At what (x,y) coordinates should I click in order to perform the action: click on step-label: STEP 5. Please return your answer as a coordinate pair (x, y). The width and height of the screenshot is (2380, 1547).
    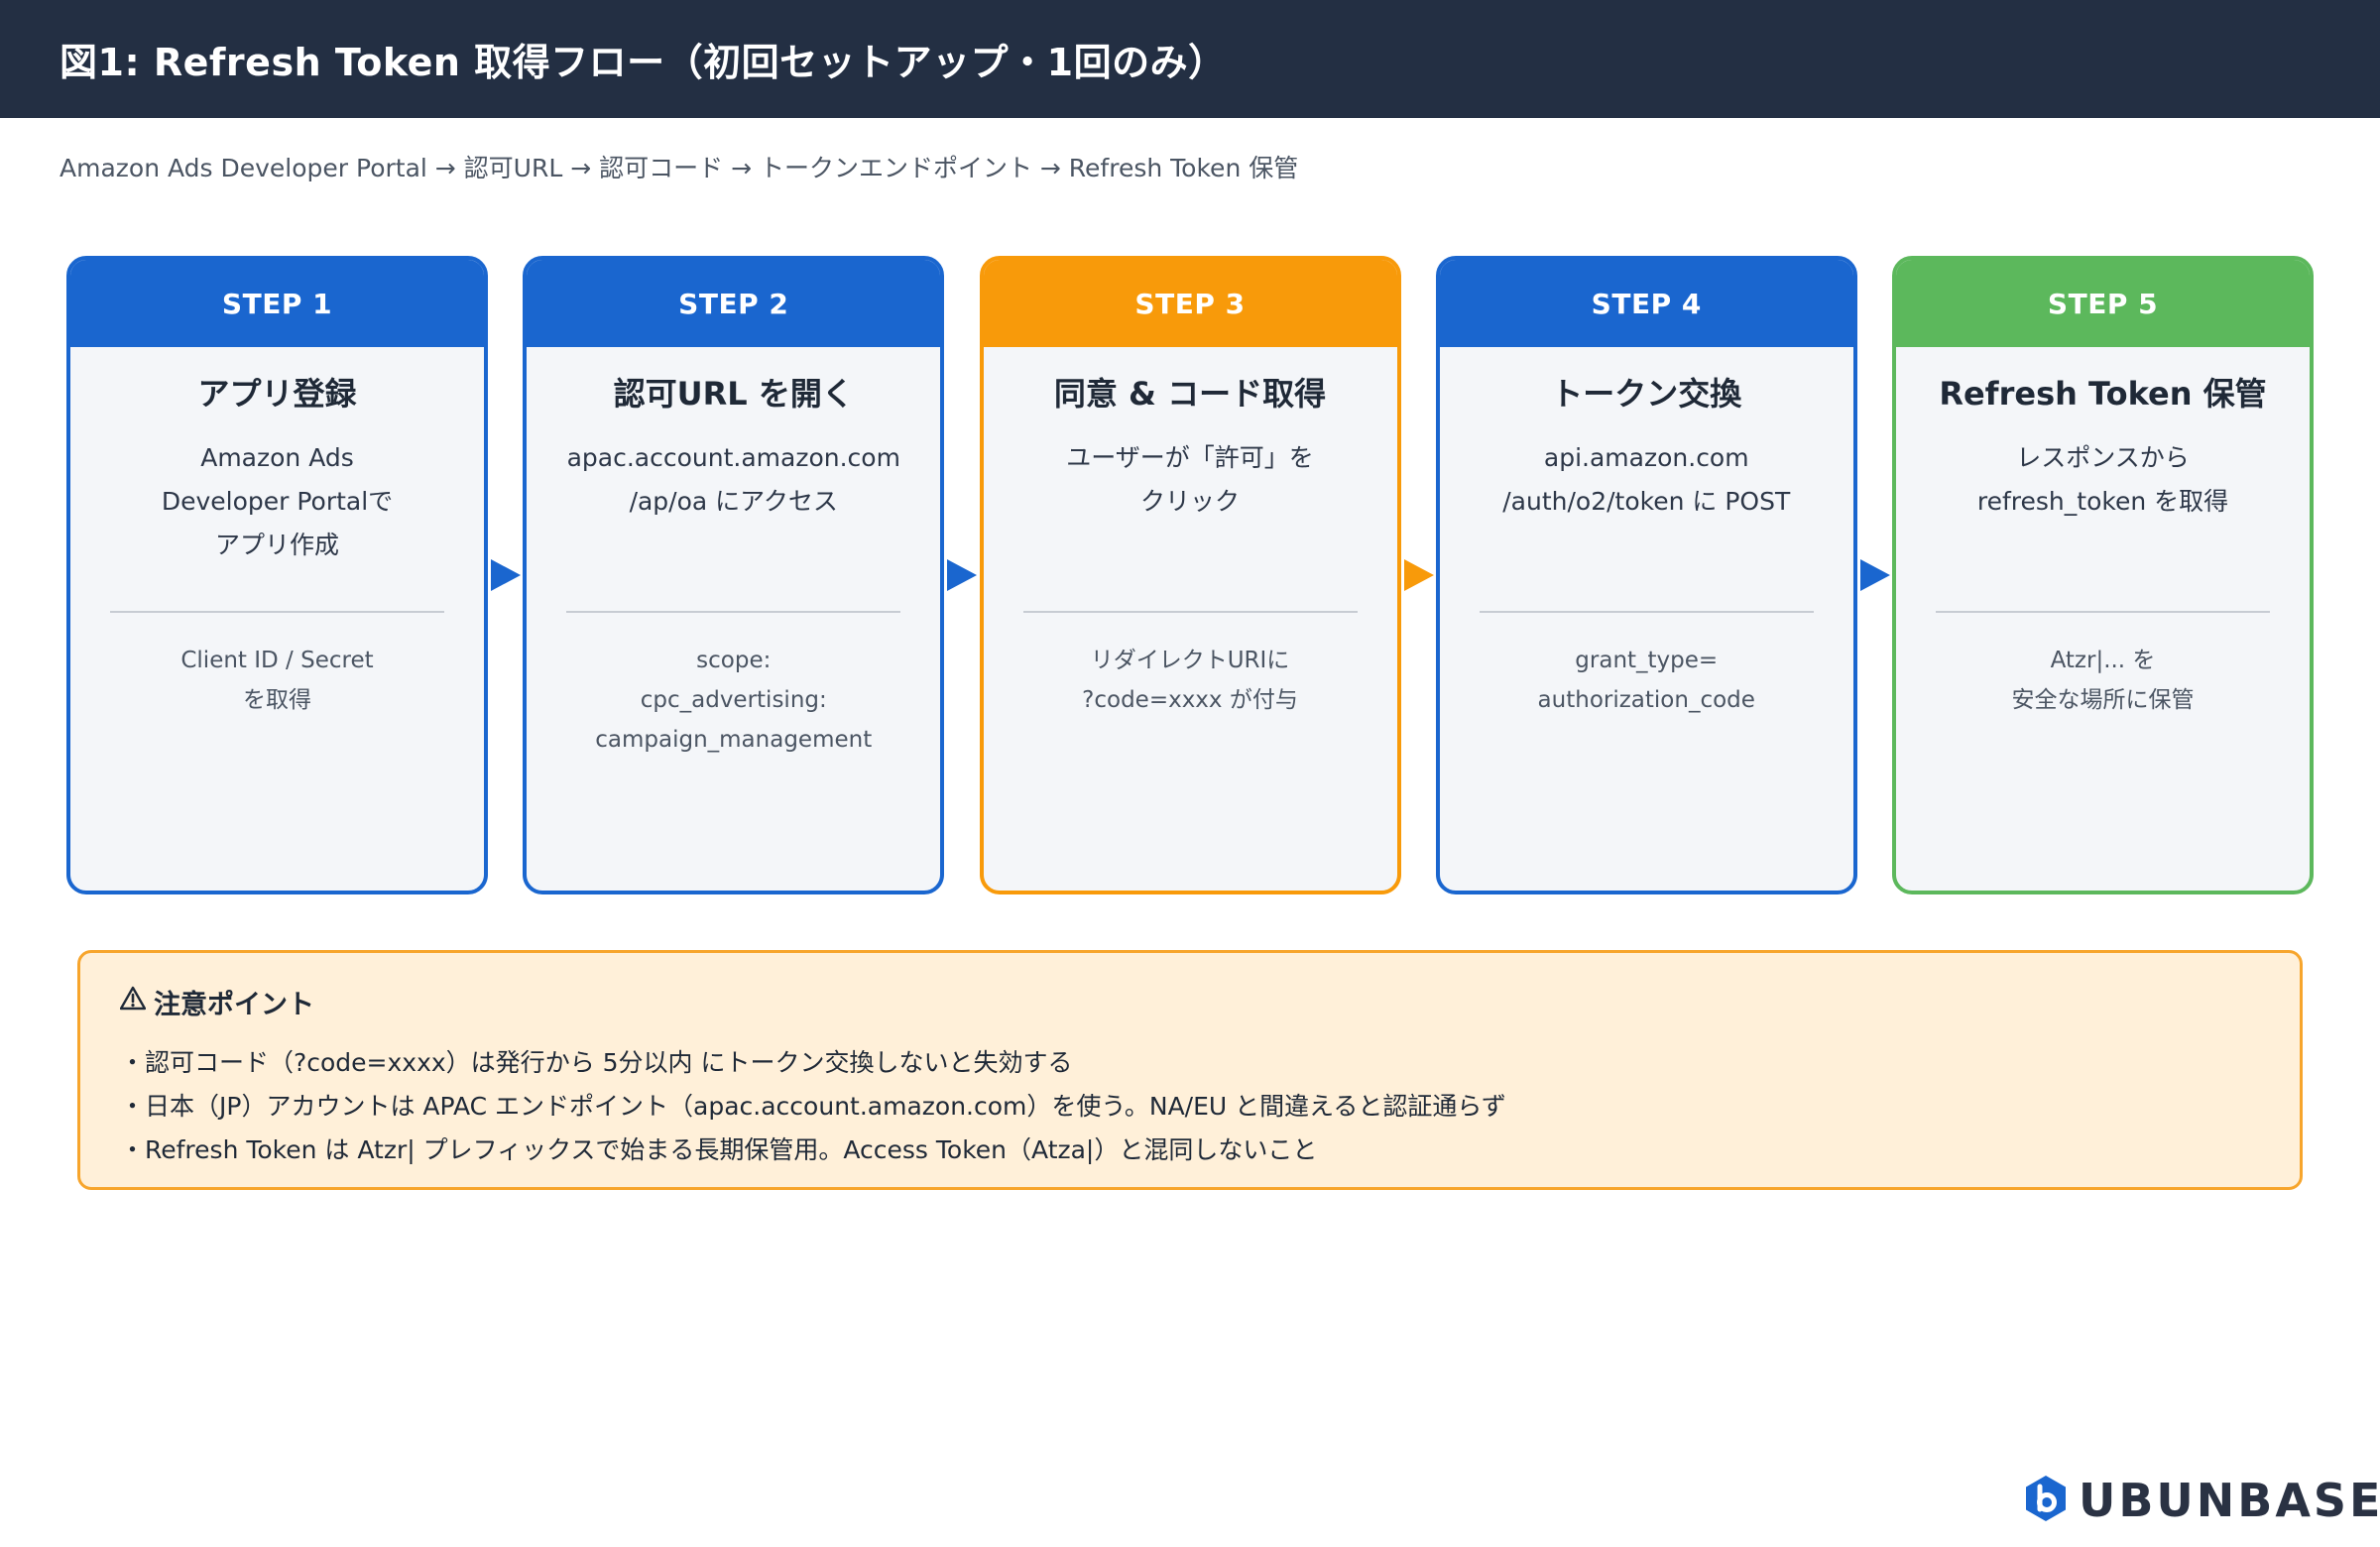
    Looking at the image, I should click on (2103, 303).